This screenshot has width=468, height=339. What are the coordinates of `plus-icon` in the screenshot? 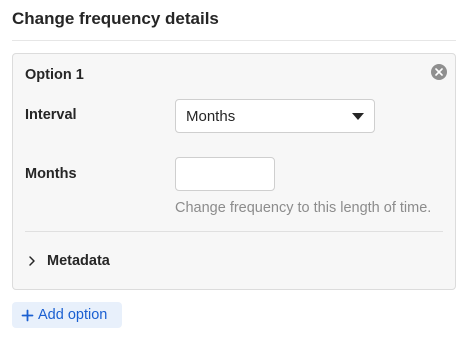 It's located at (27, 315).